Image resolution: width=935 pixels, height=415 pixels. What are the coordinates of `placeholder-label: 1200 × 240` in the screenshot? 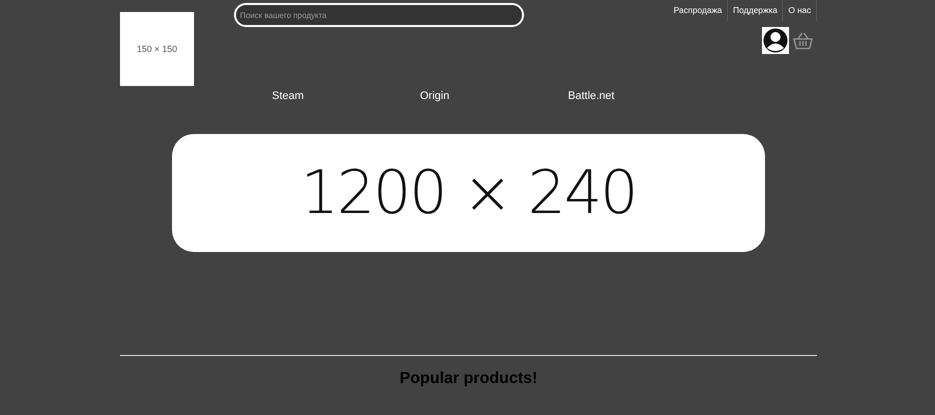 It's located at (468, 193).